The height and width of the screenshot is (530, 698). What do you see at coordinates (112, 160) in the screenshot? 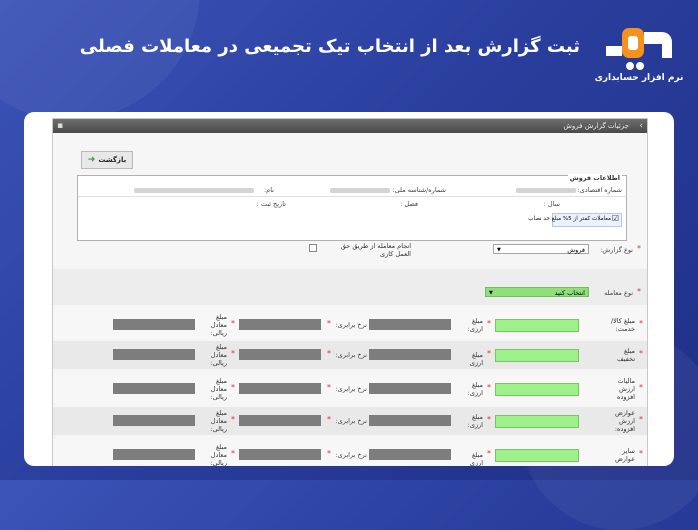
I see `back-button-label: بازگشت` at bounding box center [112, 160].